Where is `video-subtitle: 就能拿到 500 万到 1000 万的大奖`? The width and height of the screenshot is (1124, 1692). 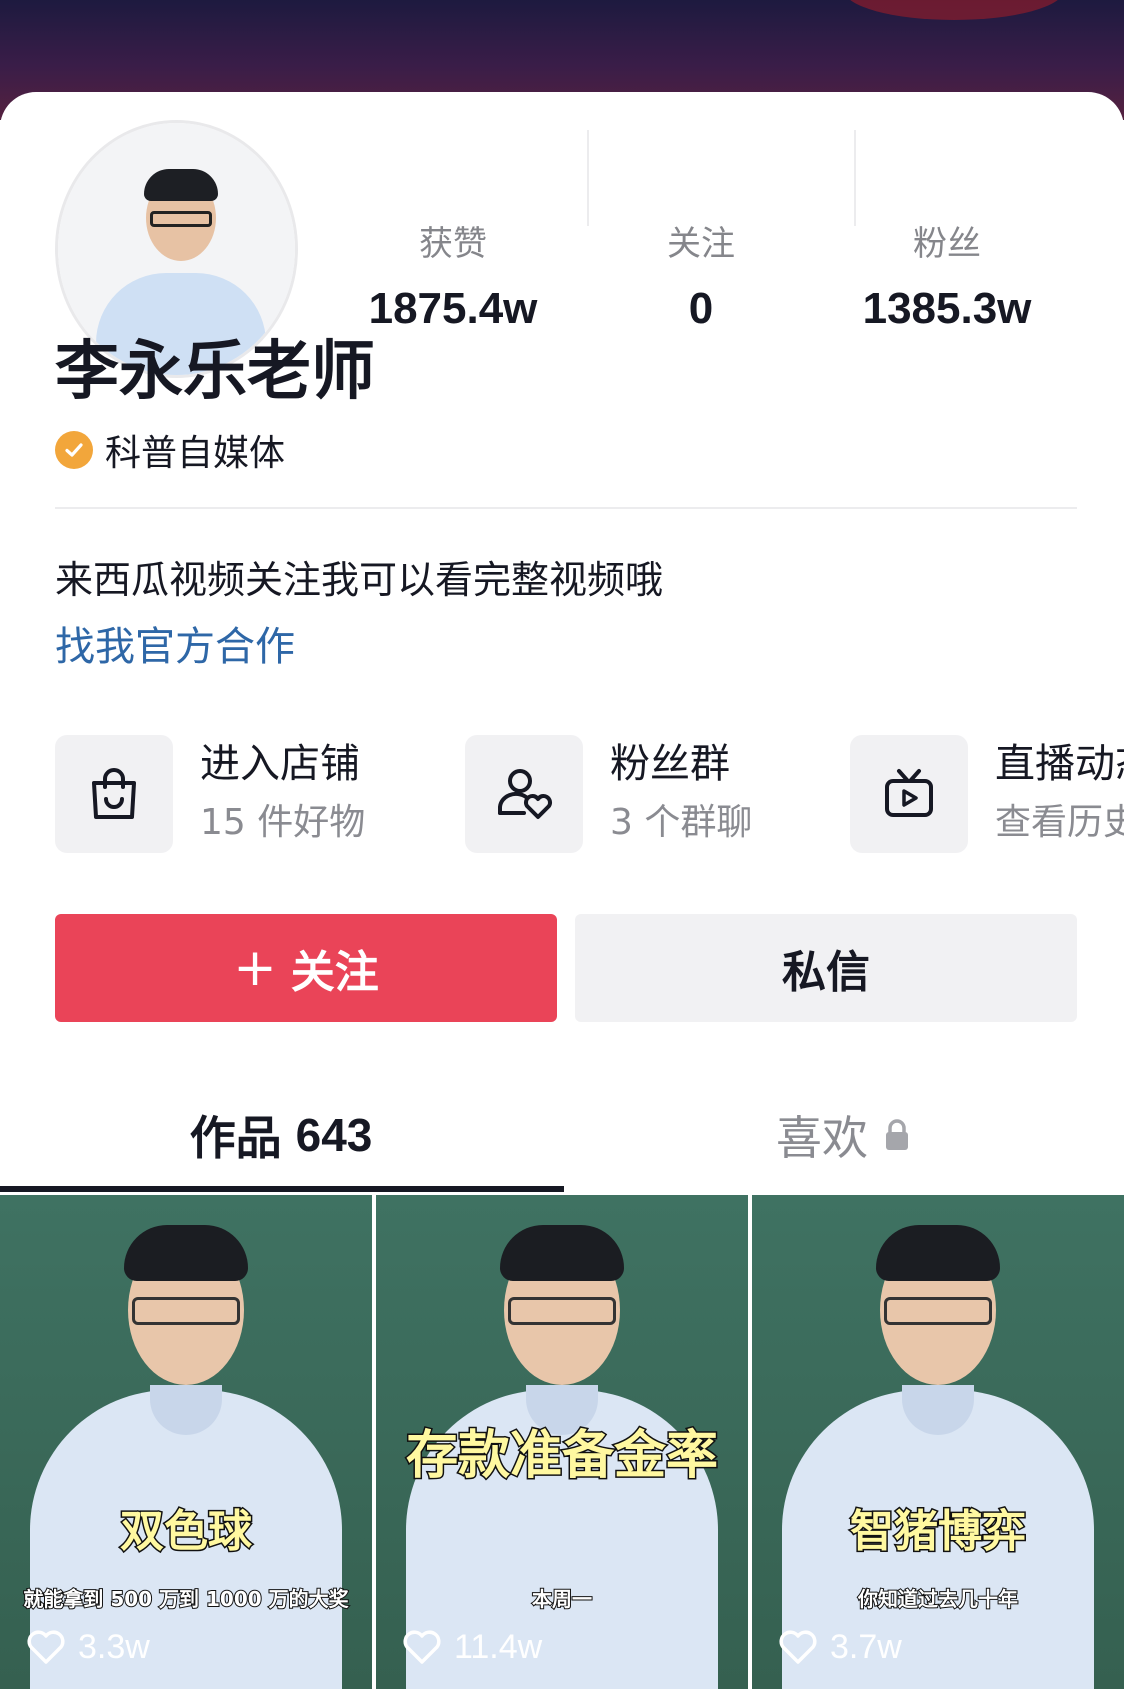 video-subtitle: 就能拿到 500 万到 1000 万的大奖 is located at coordinates (185, 1599).